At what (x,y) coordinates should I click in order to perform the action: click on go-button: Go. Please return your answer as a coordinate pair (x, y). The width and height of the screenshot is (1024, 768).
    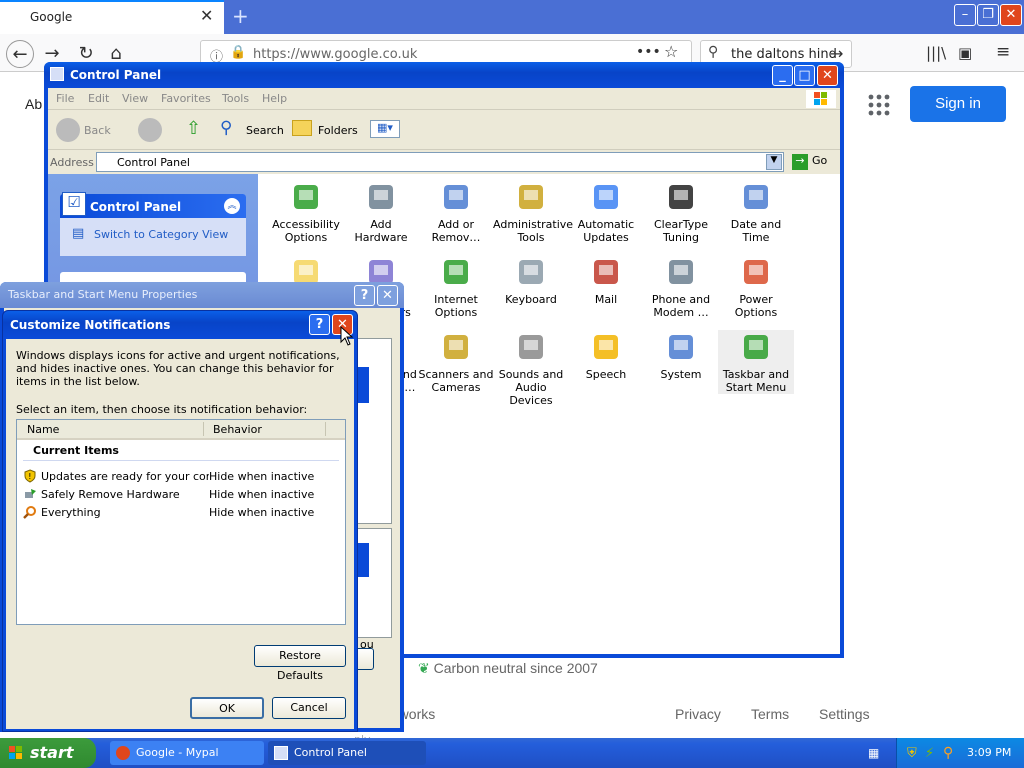
    Looking at the image, I should click on (819, 160).